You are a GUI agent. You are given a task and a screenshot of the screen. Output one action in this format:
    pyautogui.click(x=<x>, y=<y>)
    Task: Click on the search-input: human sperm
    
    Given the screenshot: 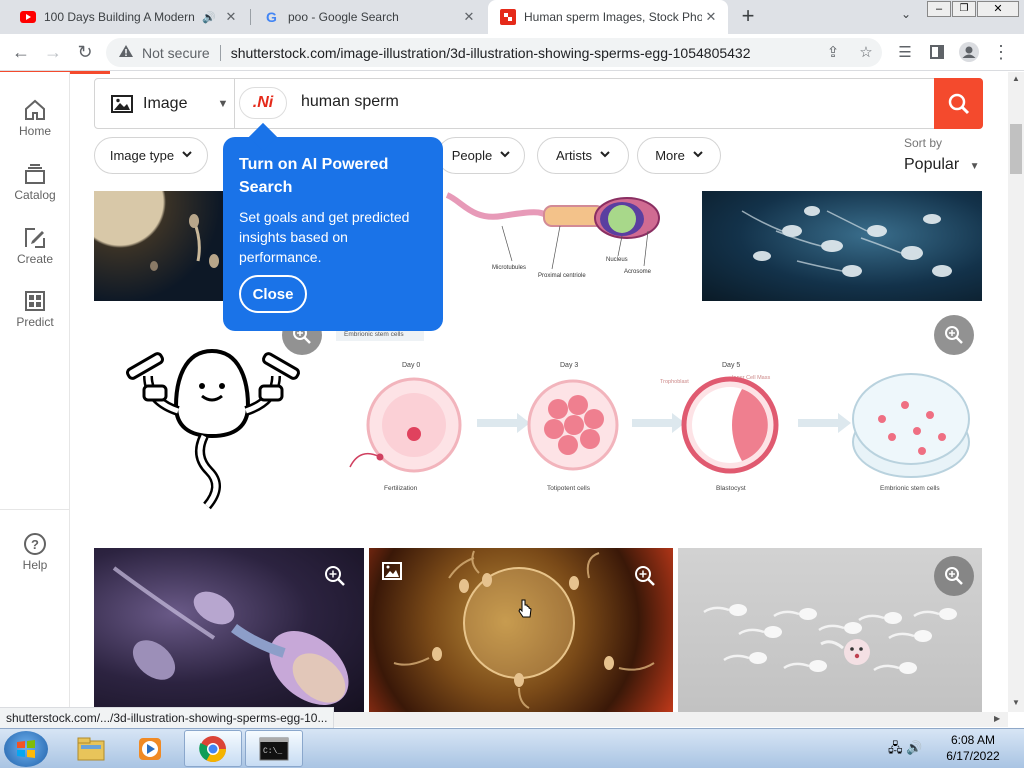 What is the action you would take?
    pyautogui.click(x=350, y=102)
    